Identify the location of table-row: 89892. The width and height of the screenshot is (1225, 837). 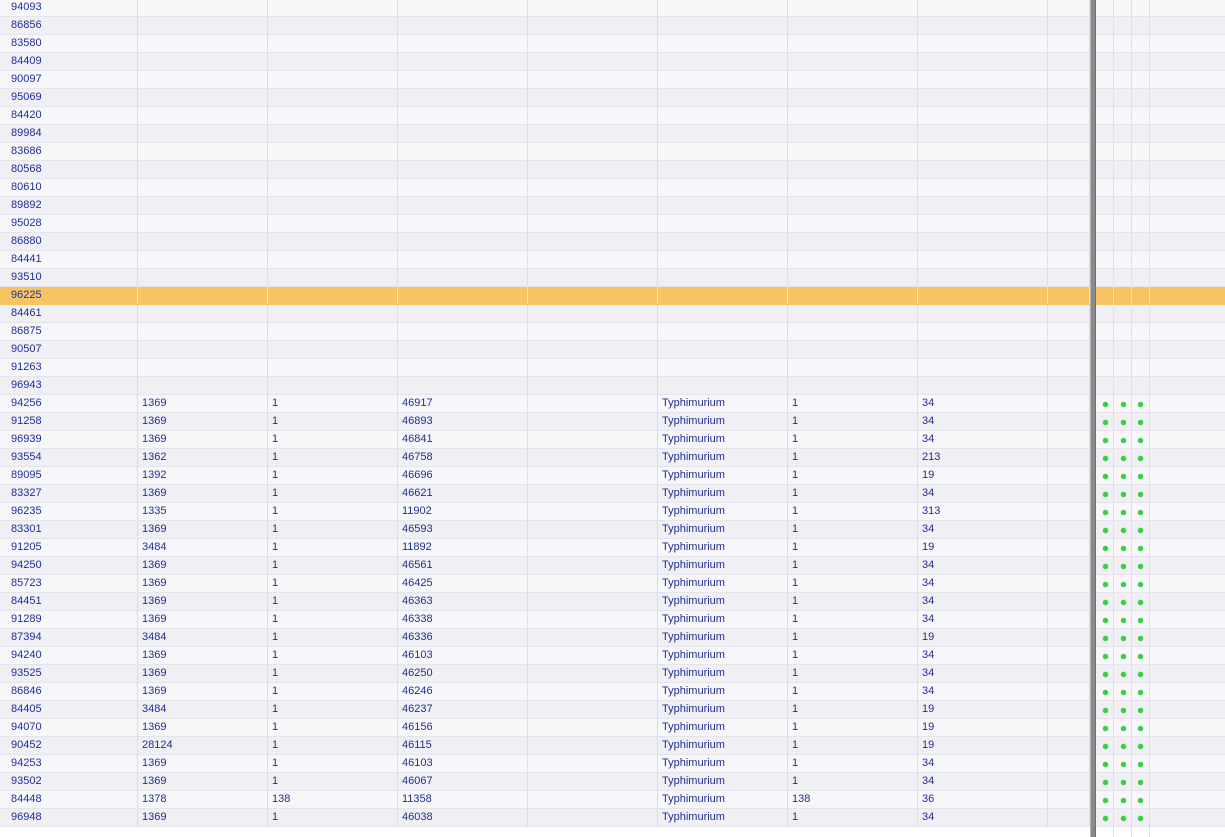
(612, 206).